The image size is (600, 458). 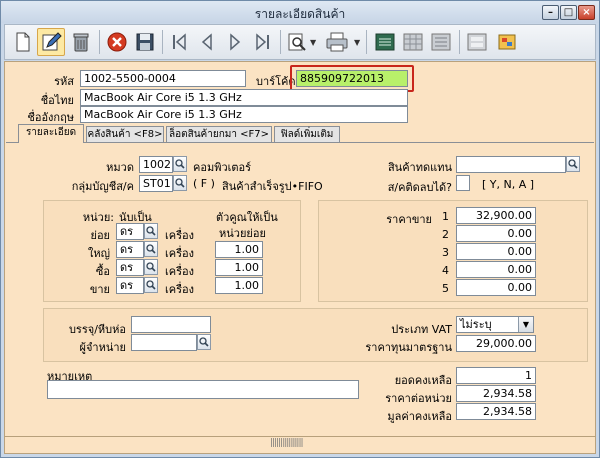 I want to click on image-button, so click(x=507, y=42).